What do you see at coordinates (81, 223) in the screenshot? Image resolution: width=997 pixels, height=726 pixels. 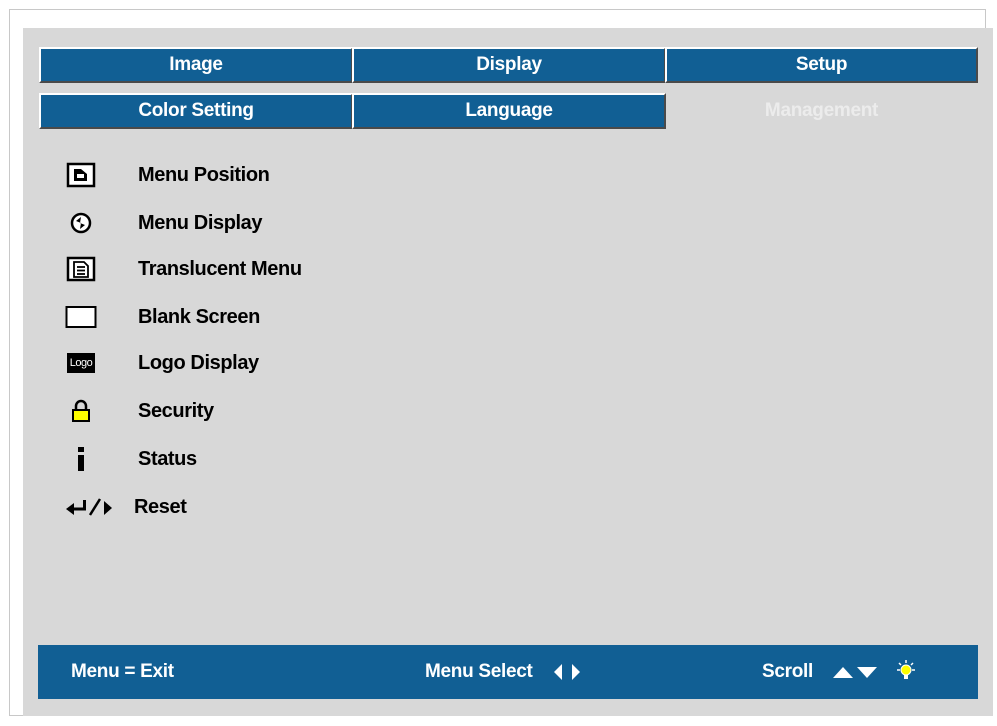 I see `menu-display-icon` at bounding box center [81, 223].